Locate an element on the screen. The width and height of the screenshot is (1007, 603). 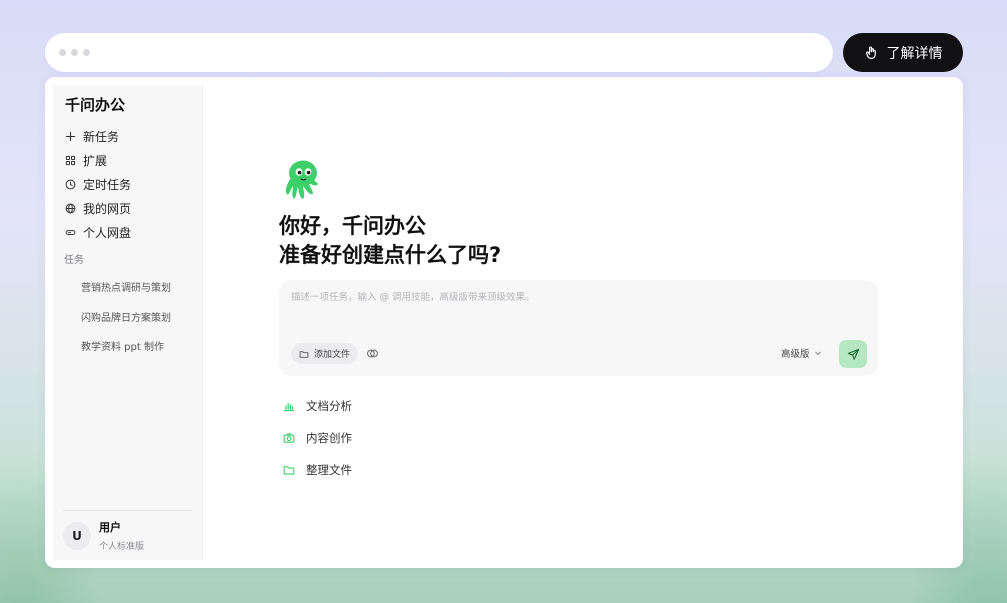
quick-action-label: 内容创作 is located at coordinates (329, 438).